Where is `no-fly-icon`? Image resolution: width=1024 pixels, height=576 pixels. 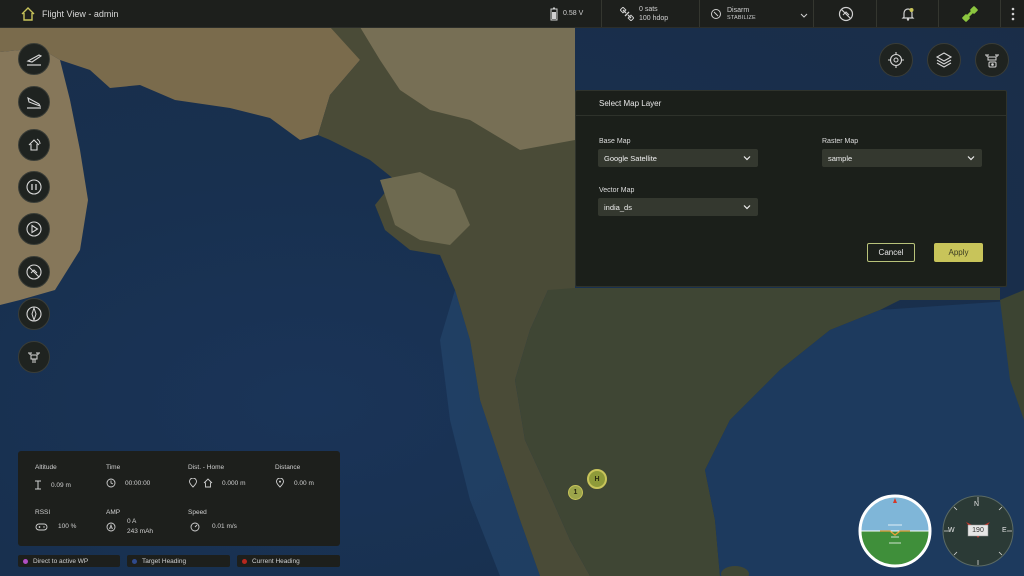
no-fly-icon is located at coordinates (34, 272).